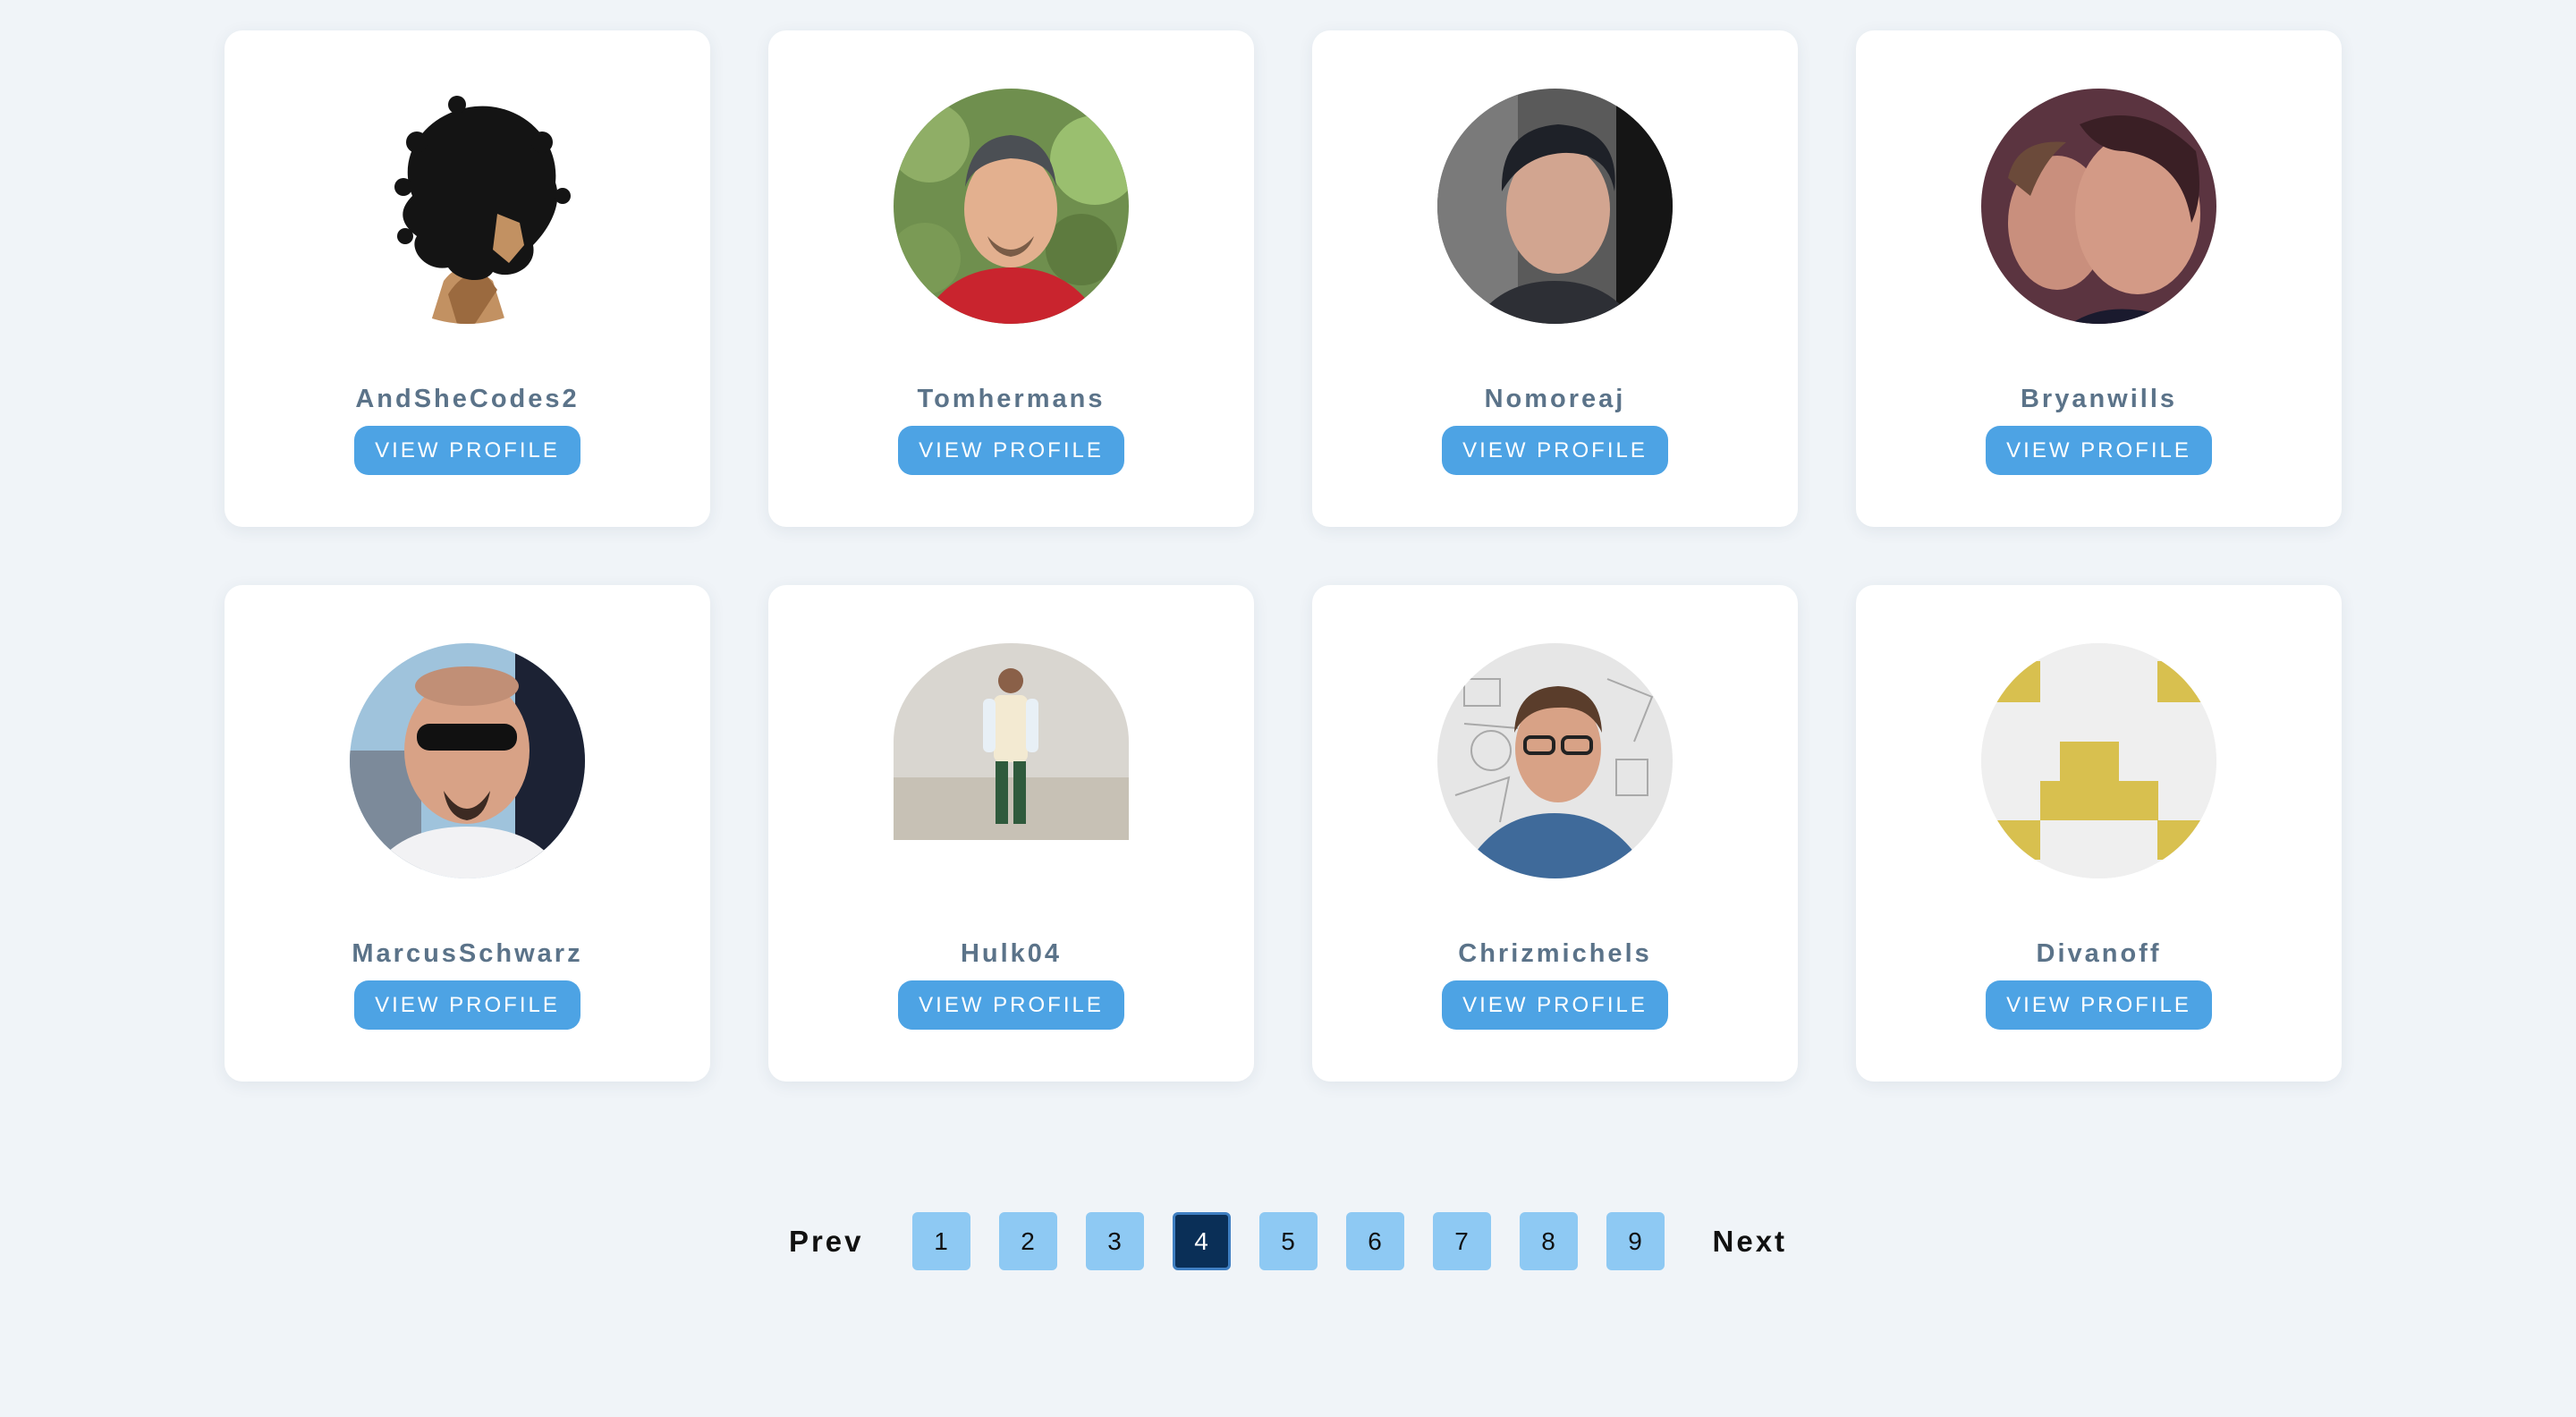 This screenshot has height=1417, width=2576. Describe the element at coordinates (1461, 1241) in the screenshot. I see `page-button-7: 7` at that location.